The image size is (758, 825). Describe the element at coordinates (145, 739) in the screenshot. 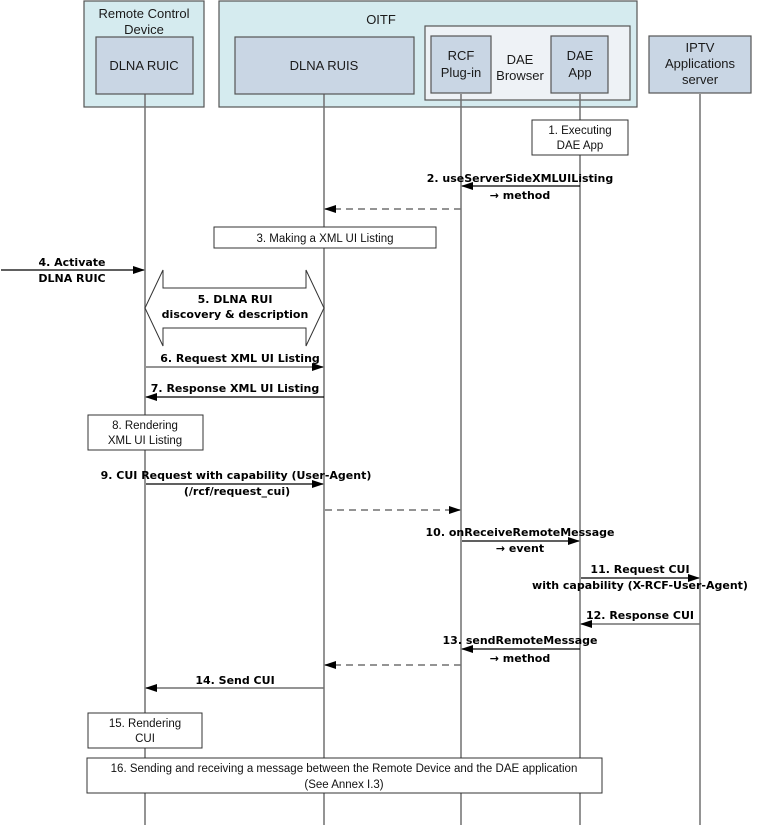

I see `step-15-line-2: CUI` at that location.